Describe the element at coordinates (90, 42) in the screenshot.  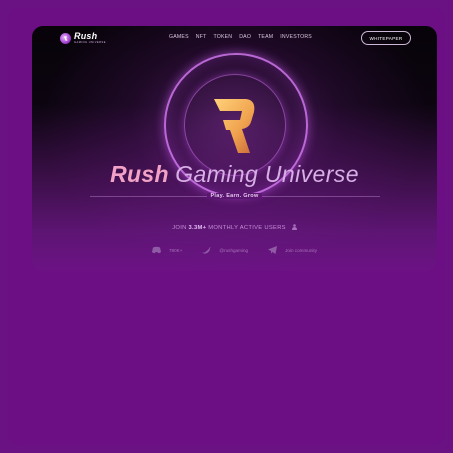
I see `logo-subtitle: GAMING UNIVERSE` at that location.